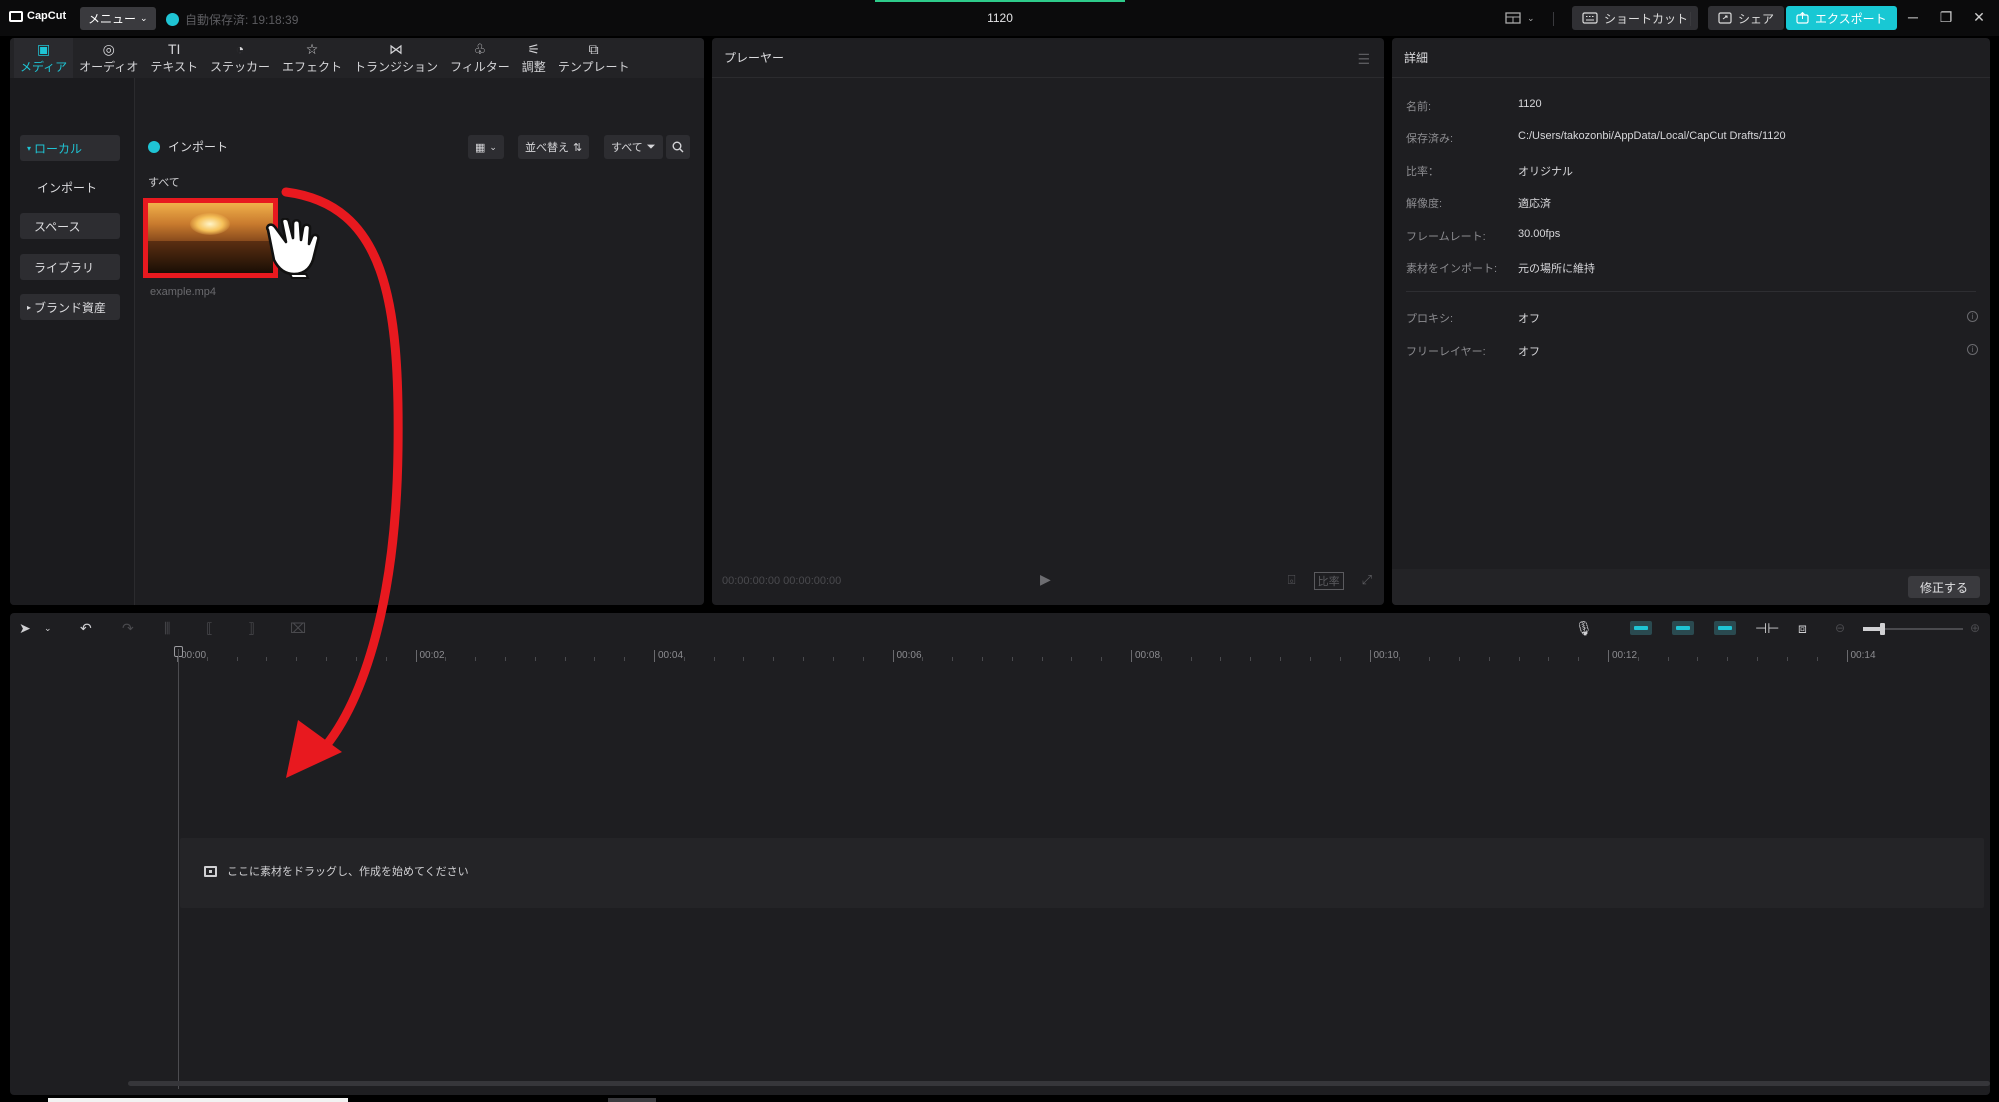 The image size is (1999, 1102). What do you see at coordinates (1545, 172) in the screenshot?
I see `detail-value: オリジナル` at bounding box center [1545, 172].